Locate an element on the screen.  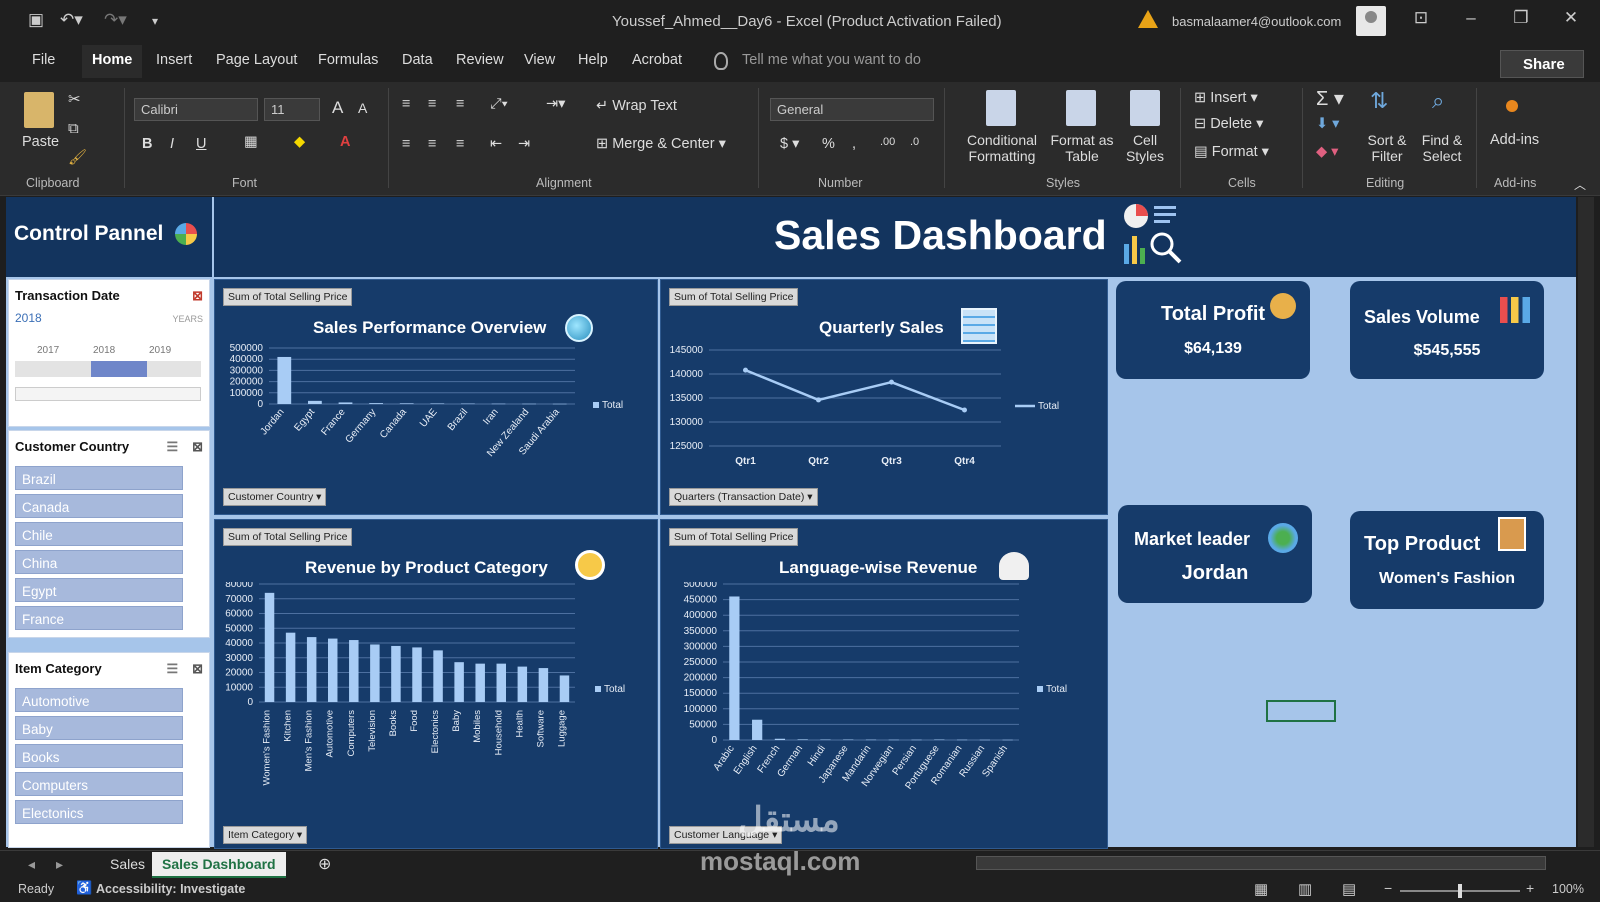
cut-icon: ✂ is located at coordinates (74, 99).